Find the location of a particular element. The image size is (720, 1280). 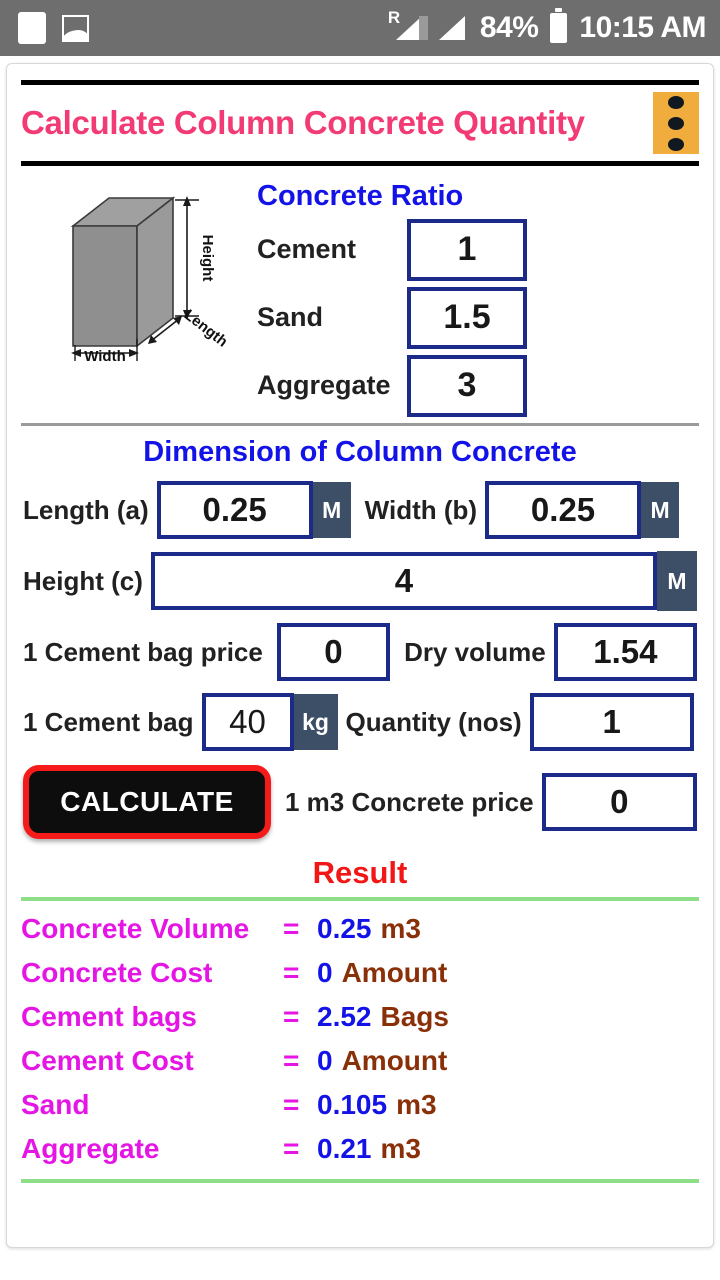

ratio-section-divider is located at coordinates (360, 424).